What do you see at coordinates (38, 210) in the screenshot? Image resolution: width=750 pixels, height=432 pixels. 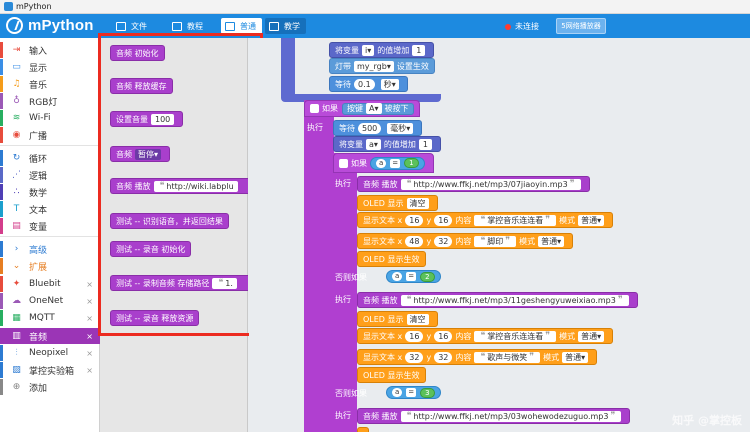 I see `sidebar-item-label: 文本` at bounding box center [38, 210].